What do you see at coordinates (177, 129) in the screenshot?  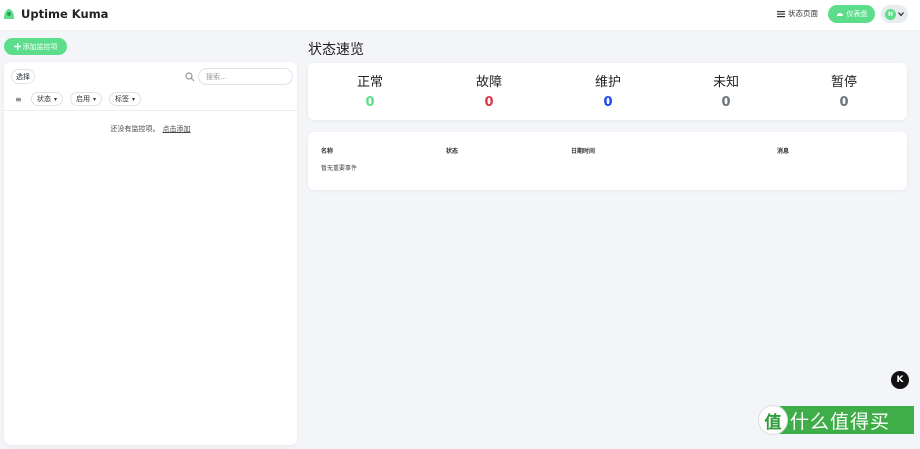 I see `add-monitor-link: 点击添加` at bounding box center [177, 129].